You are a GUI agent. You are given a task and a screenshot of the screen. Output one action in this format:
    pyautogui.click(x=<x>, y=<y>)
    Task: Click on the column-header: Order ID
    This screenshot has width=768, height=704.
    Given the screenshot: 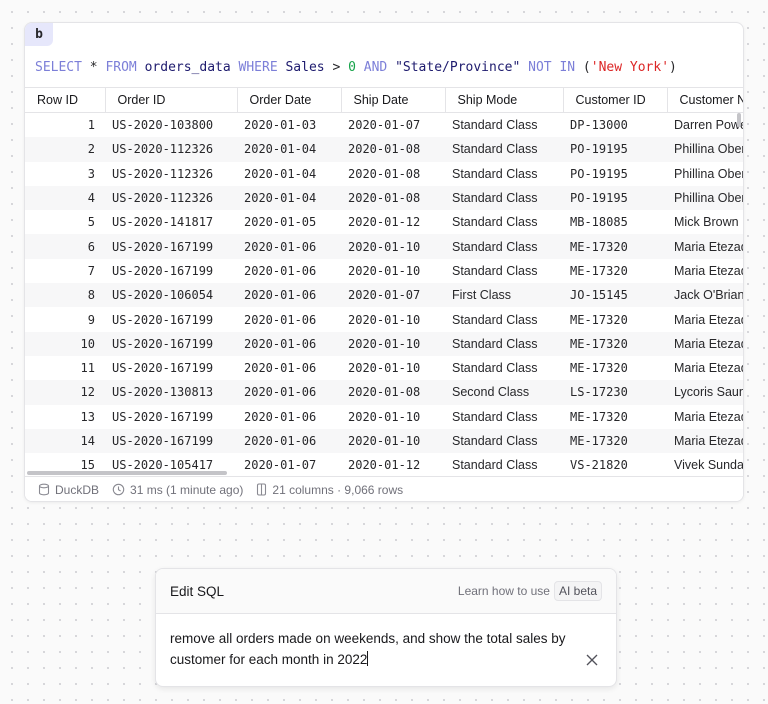 What is the action you would take?
    pyautogui.click(x=171, y=100)
    